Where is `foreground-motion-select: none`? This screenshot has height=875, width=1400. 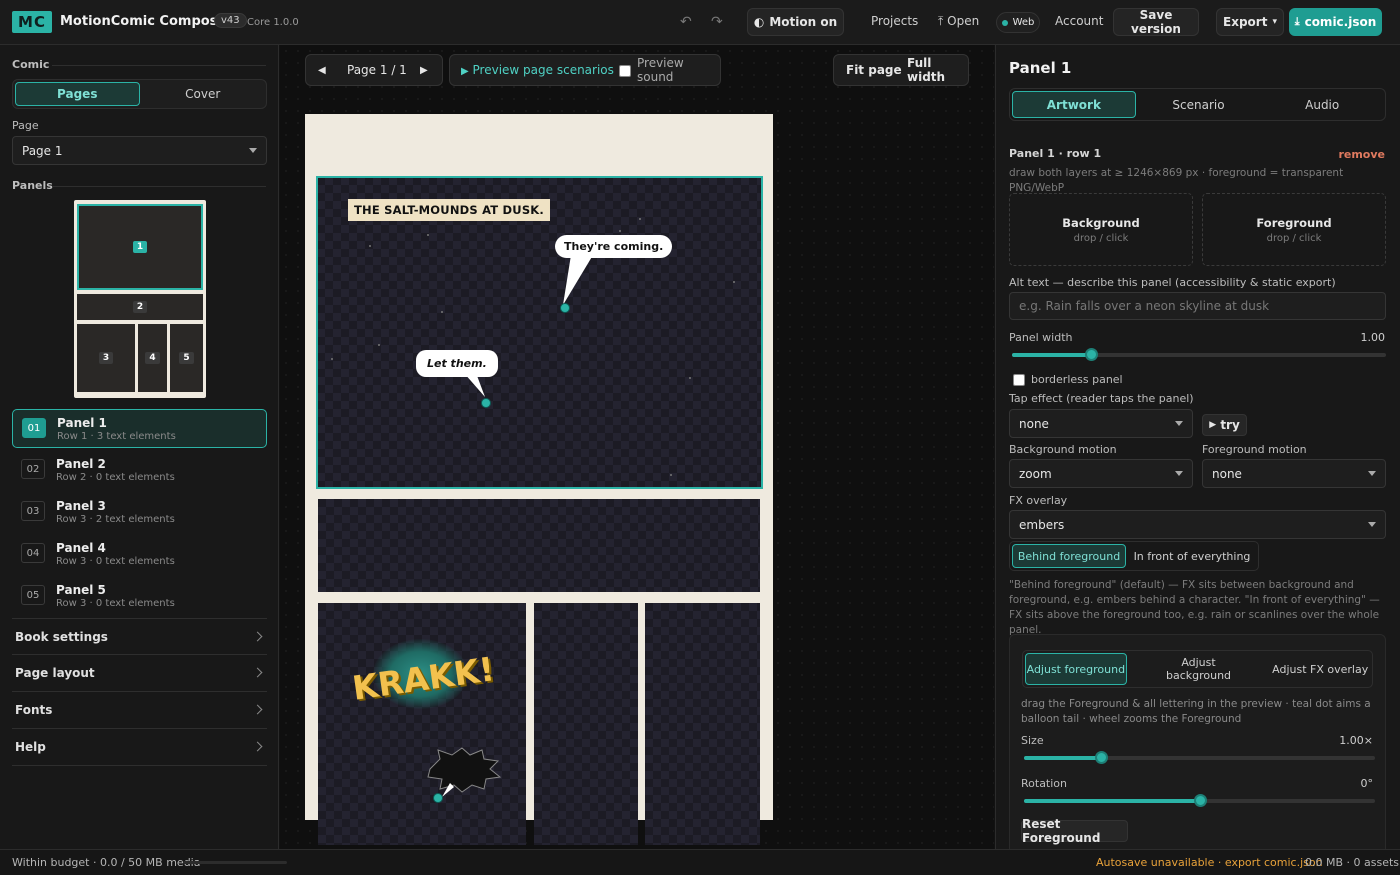 foreground-motion-select: none is located at coordinates (1294, 473).